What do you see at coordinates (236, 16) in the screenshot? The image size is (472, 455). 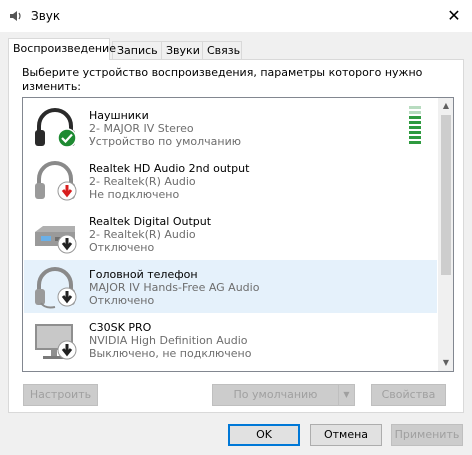 I see `title-bar: Звук ✕` at bounding box center [236, 16].